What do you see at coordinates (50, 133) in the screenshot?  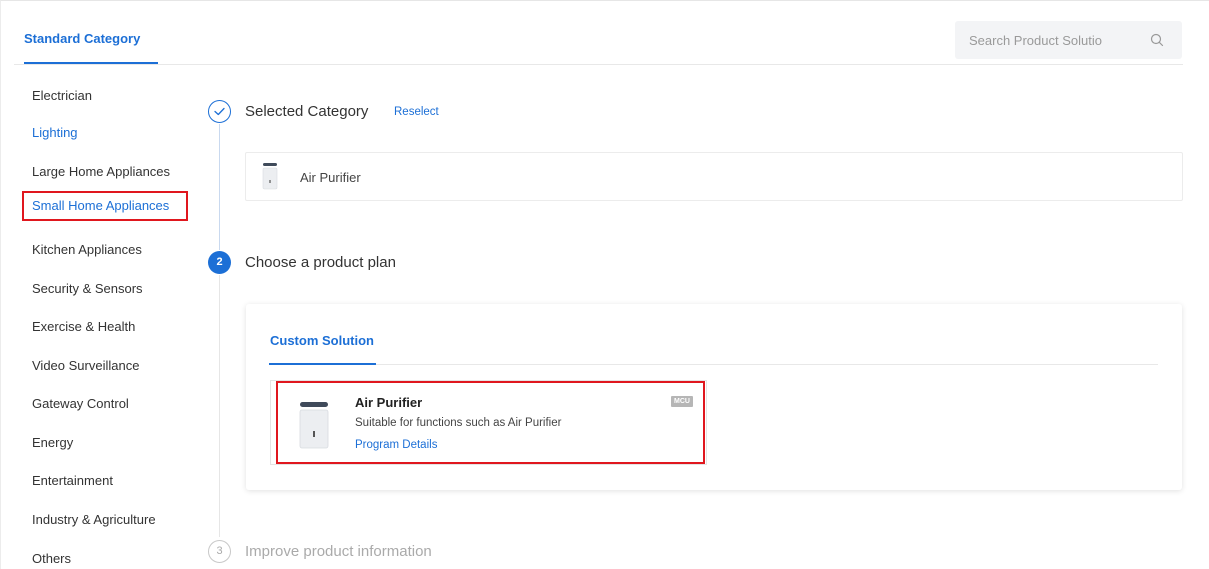 I see `sidebar-item-lighting: Lighting` at bounding box center [50, 133].